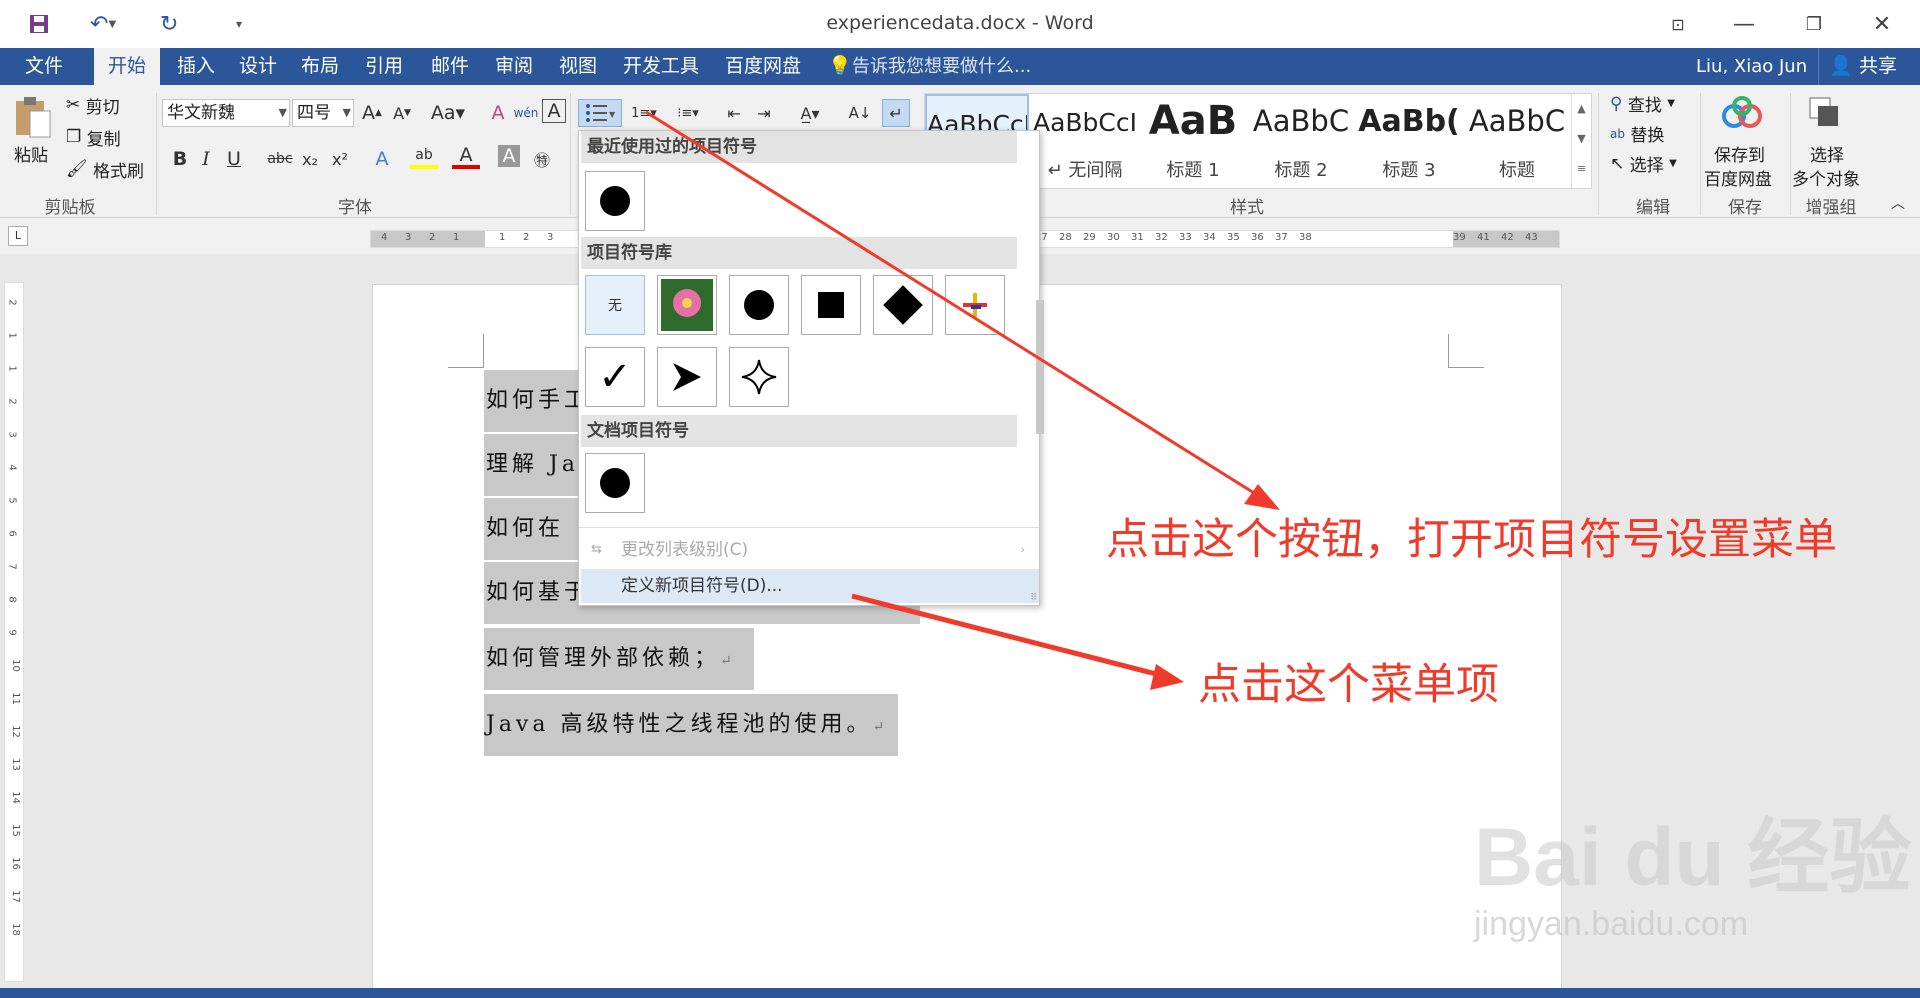 Image resolution: width=1920 pixels, height=998 pixels. What do you see at coordinates (1693, 857) in the screenshot?
I see `baidu-watermark: Bai du 经验` at bounding box center [1693, 857].